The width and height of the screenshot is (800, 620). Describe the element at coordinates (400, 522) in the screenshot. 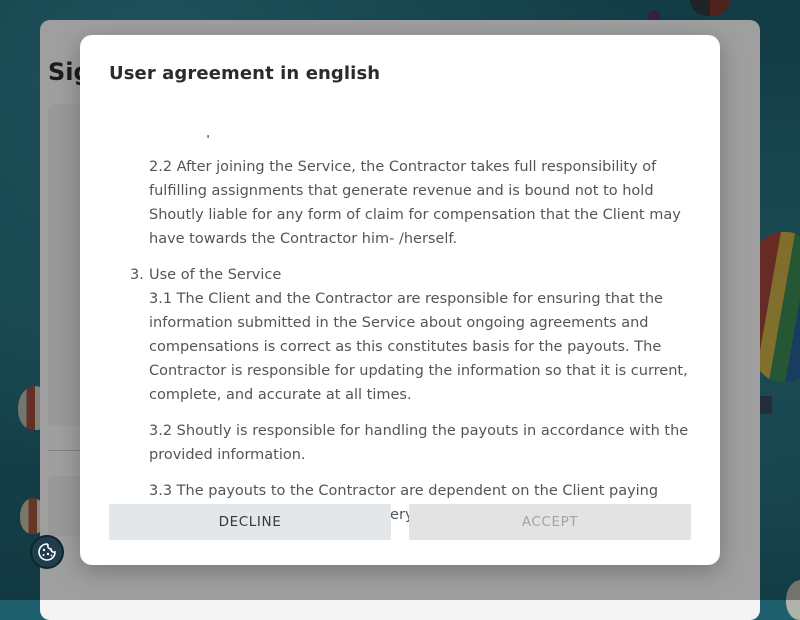

I see `dialog-actions: DECLINE ACCEPT` at that location.